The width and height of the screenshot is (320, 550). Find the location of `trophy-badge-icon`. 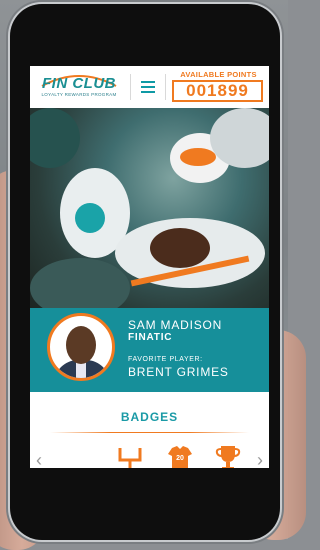

trophy-badge-icon is located at coordinates (228, 455).